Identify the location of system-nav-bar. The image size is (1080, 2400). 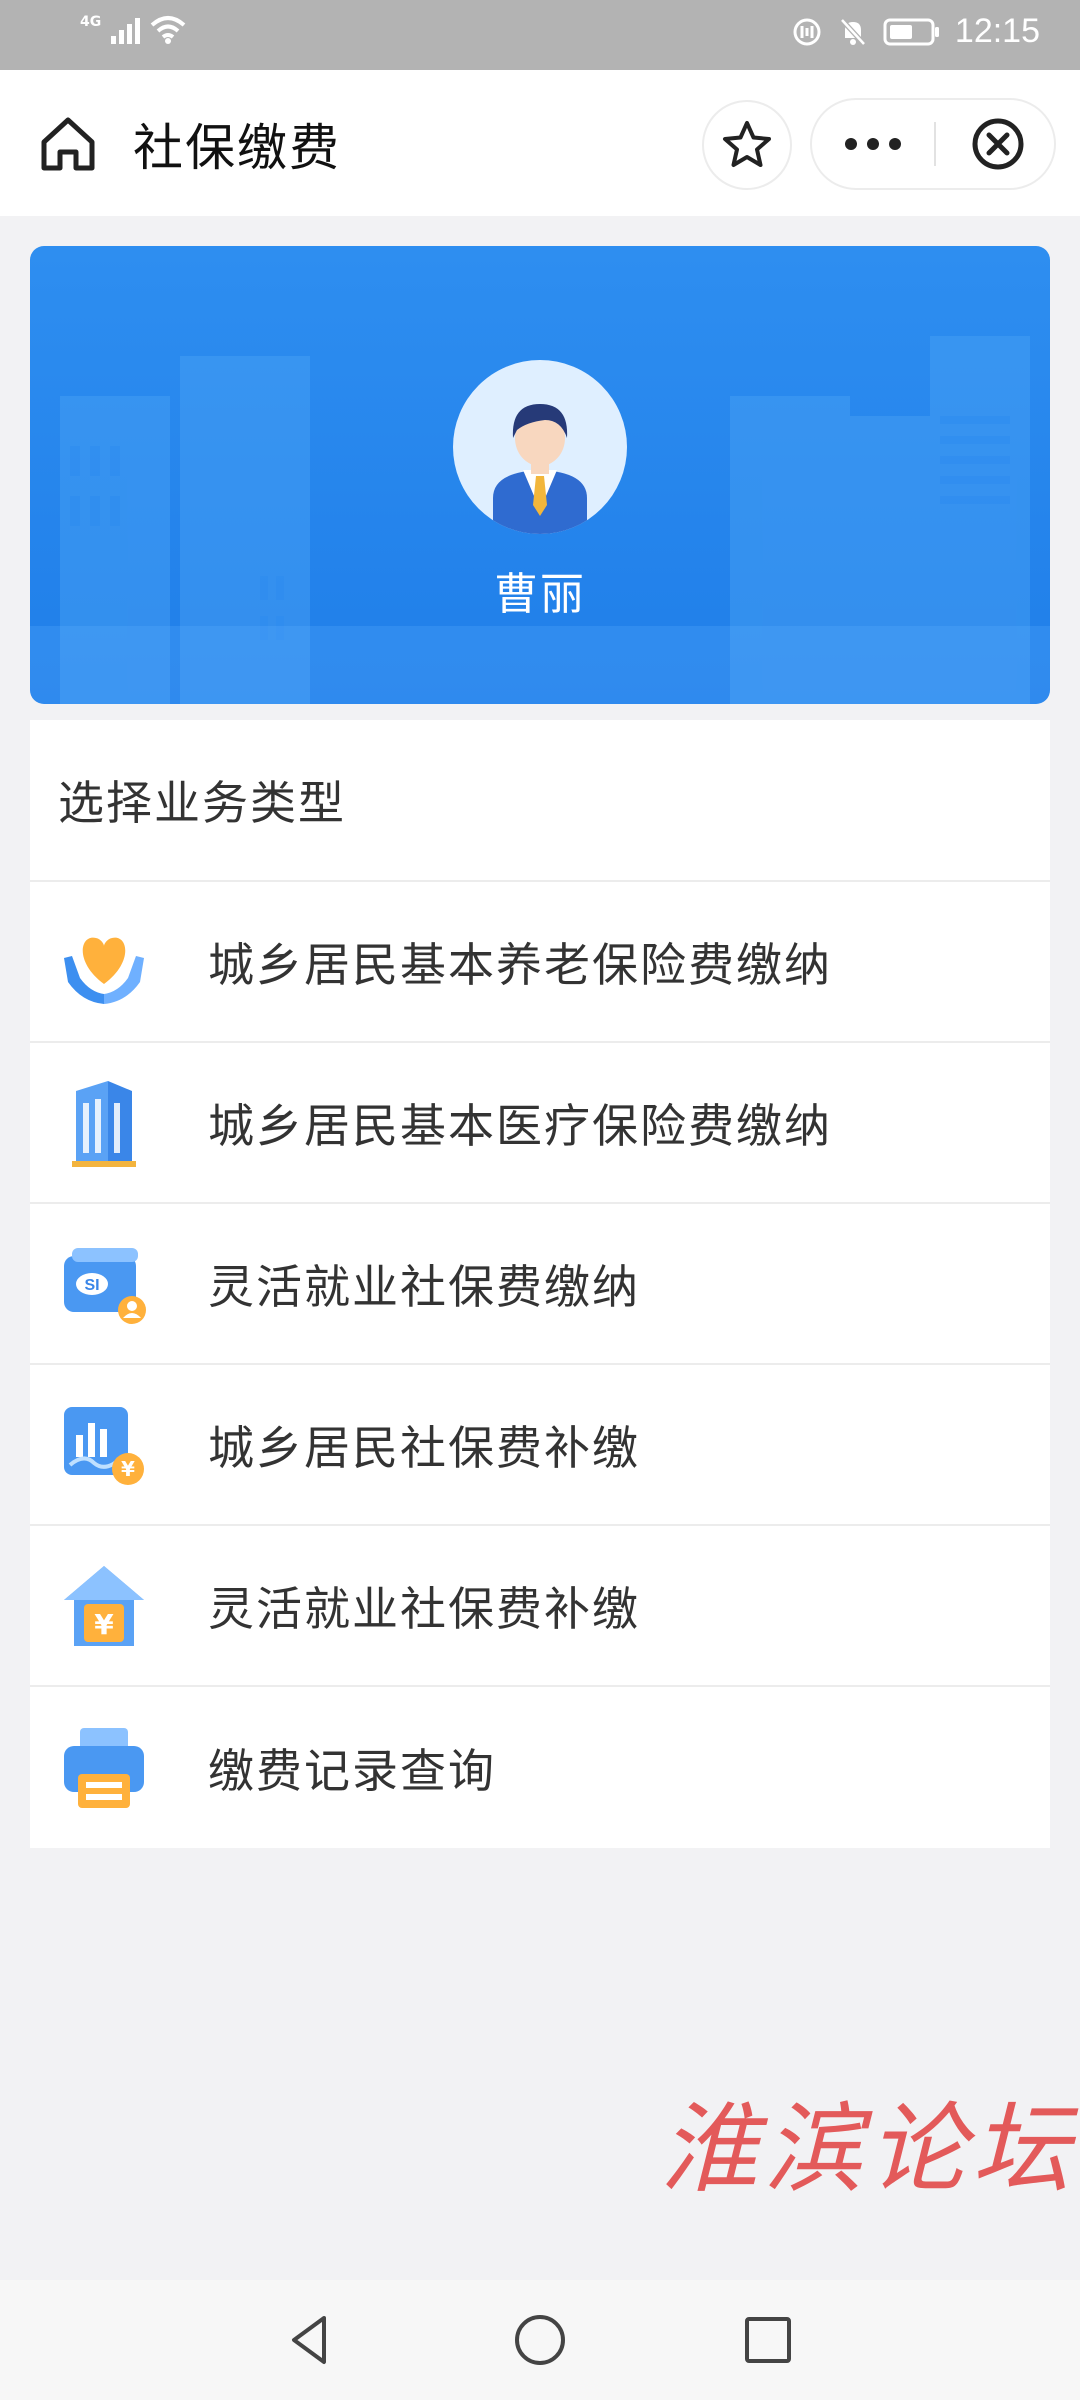
(540, 2340).